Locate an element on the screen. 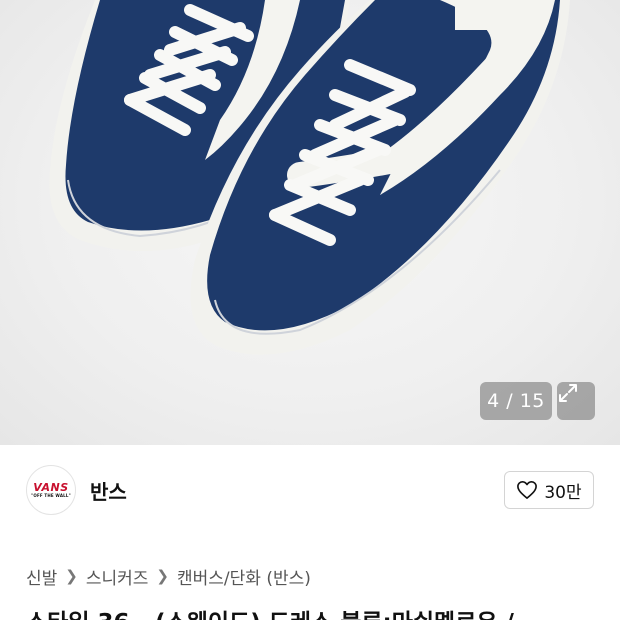 The width and height of the screenshot is (620, 620). expand-button is located at coordinates (576, 401).